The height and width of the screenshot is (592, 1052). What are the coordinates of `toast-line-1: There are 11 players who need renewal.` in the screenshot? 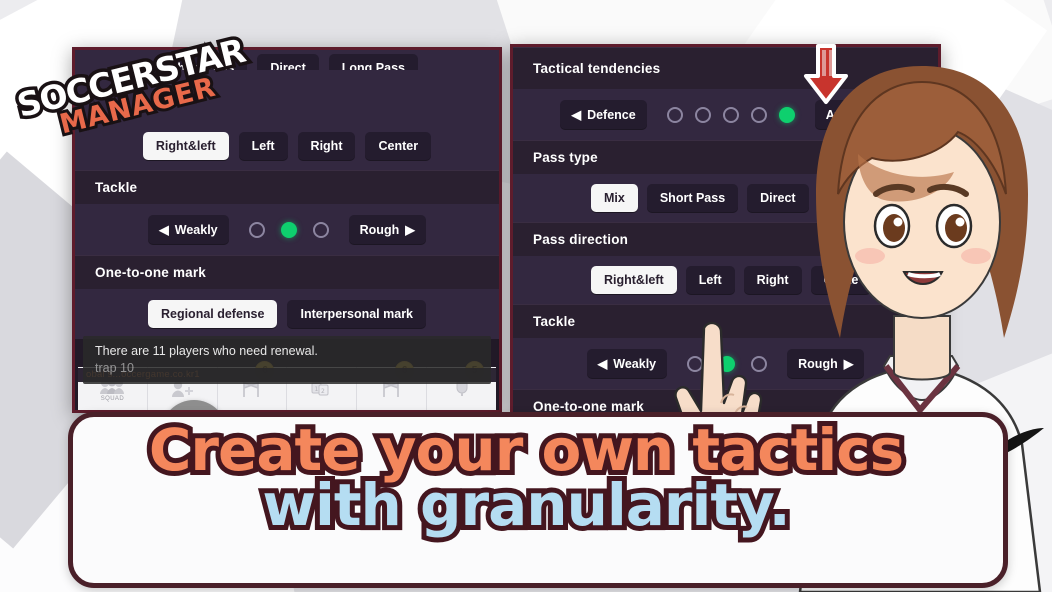 It's located at (206, 351).